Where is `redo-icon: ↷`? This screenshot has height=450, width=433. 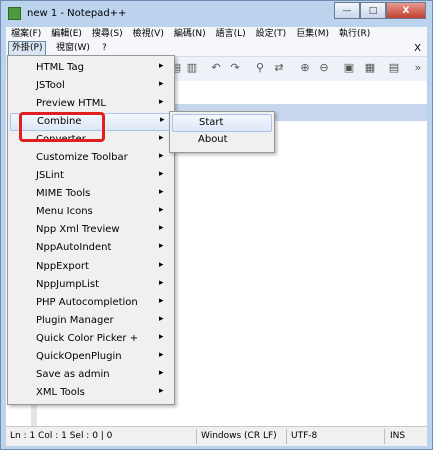 redo-icon: ↷ is located at coordinates (235, 68).